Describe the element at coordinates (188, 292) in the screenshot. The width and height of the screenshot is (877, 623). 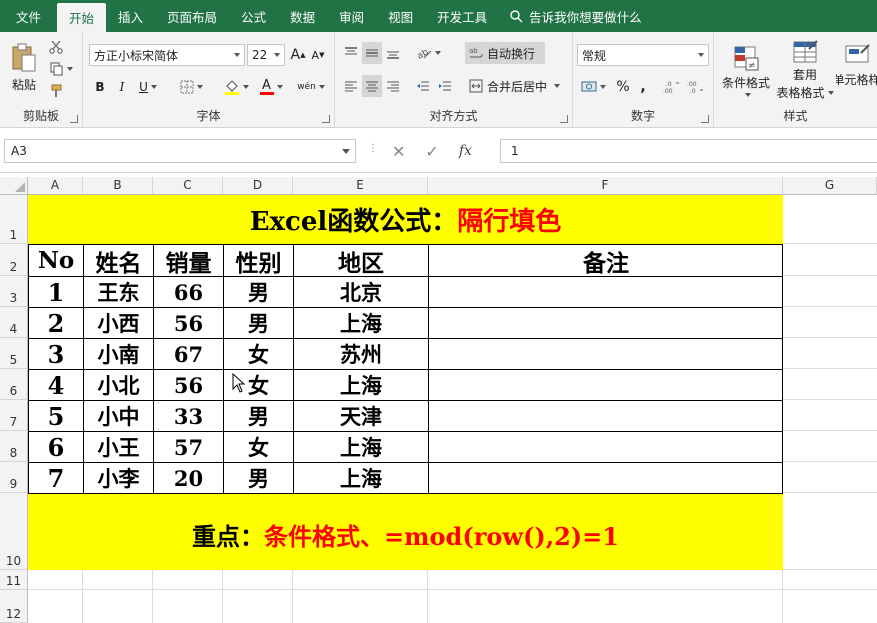
I see `table-data-cell: 66` at that location.